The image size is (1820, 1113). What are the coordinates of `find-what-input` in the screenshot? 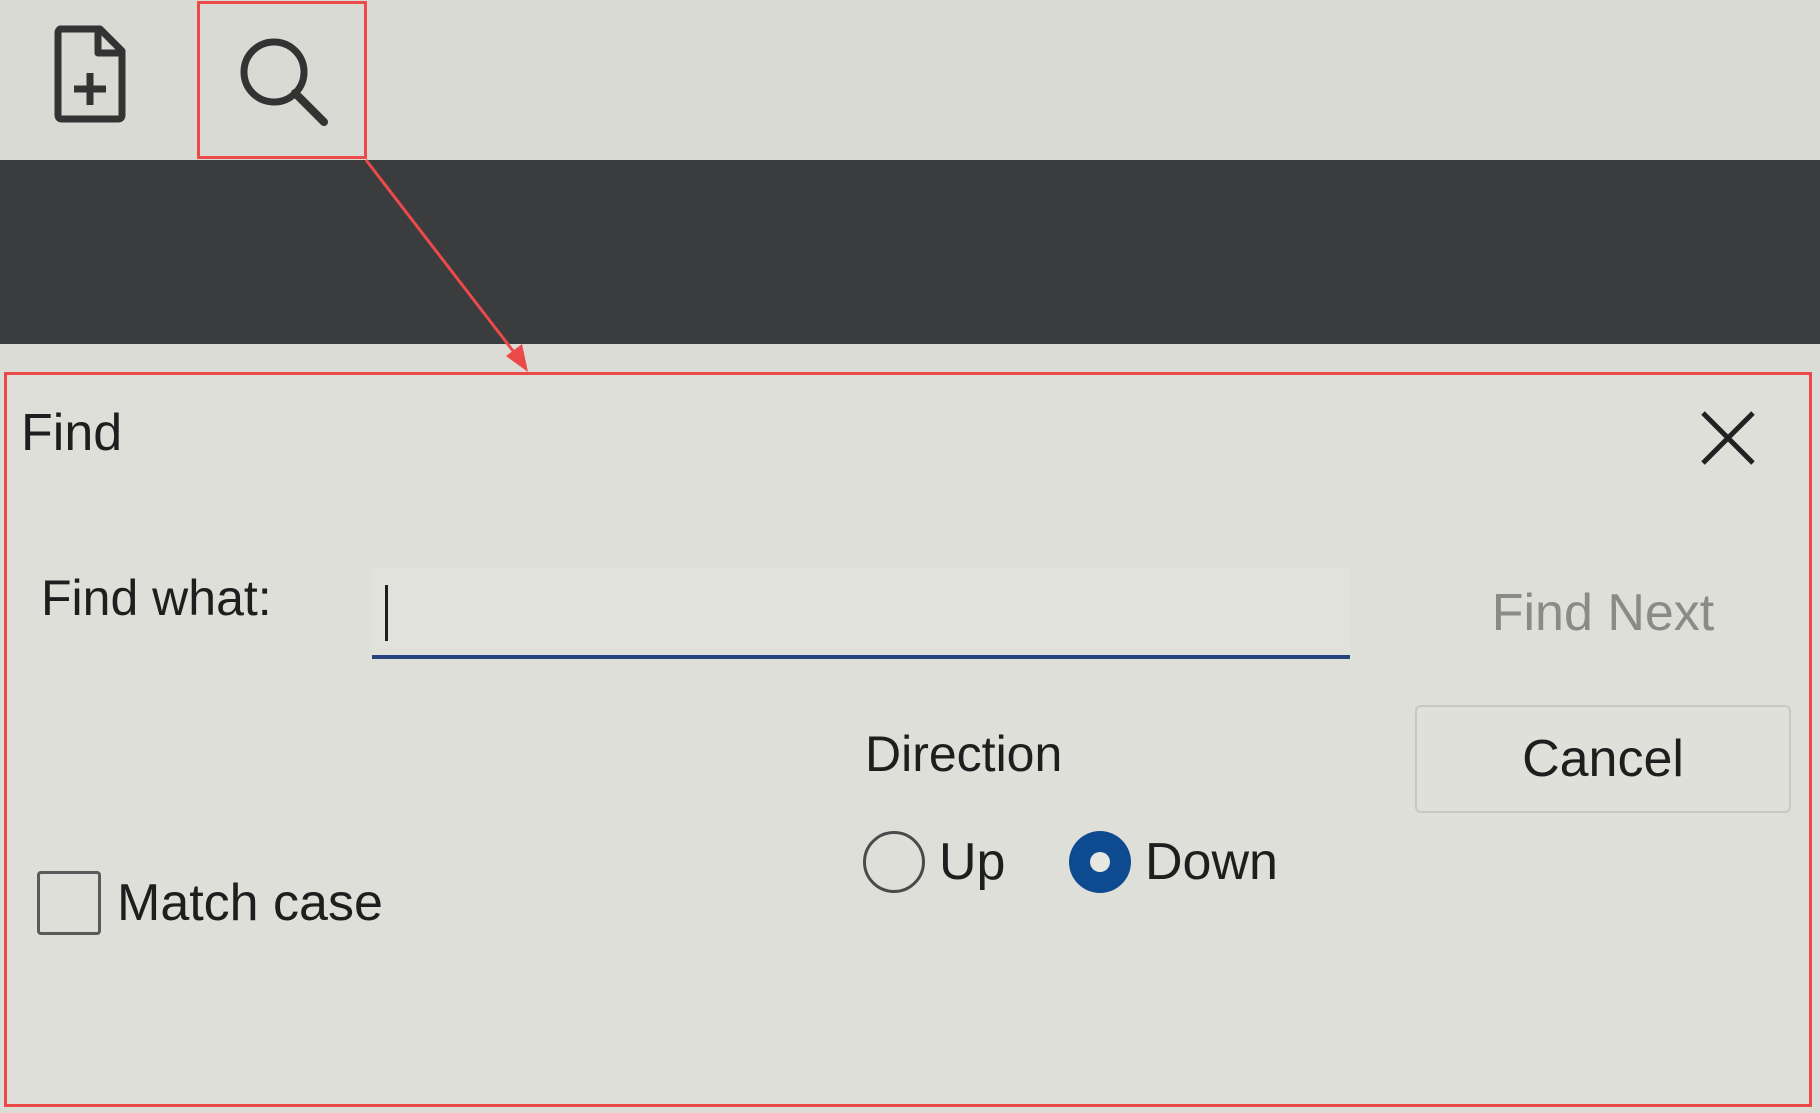 It's located at (861, 611).